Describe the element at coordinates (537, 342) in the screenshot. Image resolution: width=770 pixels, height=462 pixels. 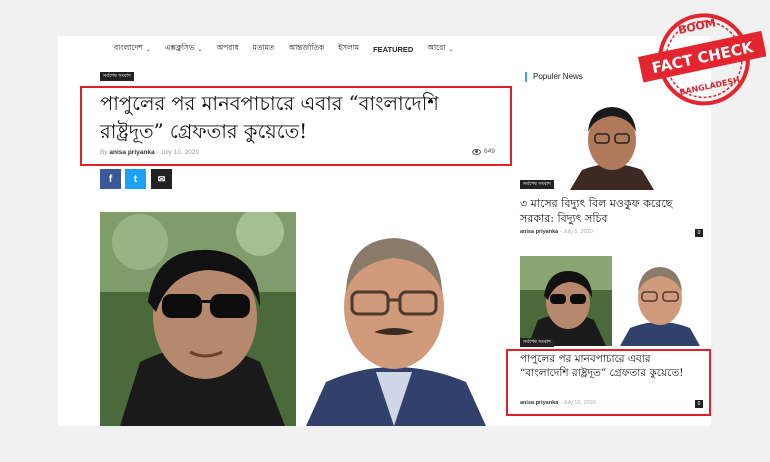
I see `sidebar-post-2-category: সর্বশেষ সংবাদ` at that location.